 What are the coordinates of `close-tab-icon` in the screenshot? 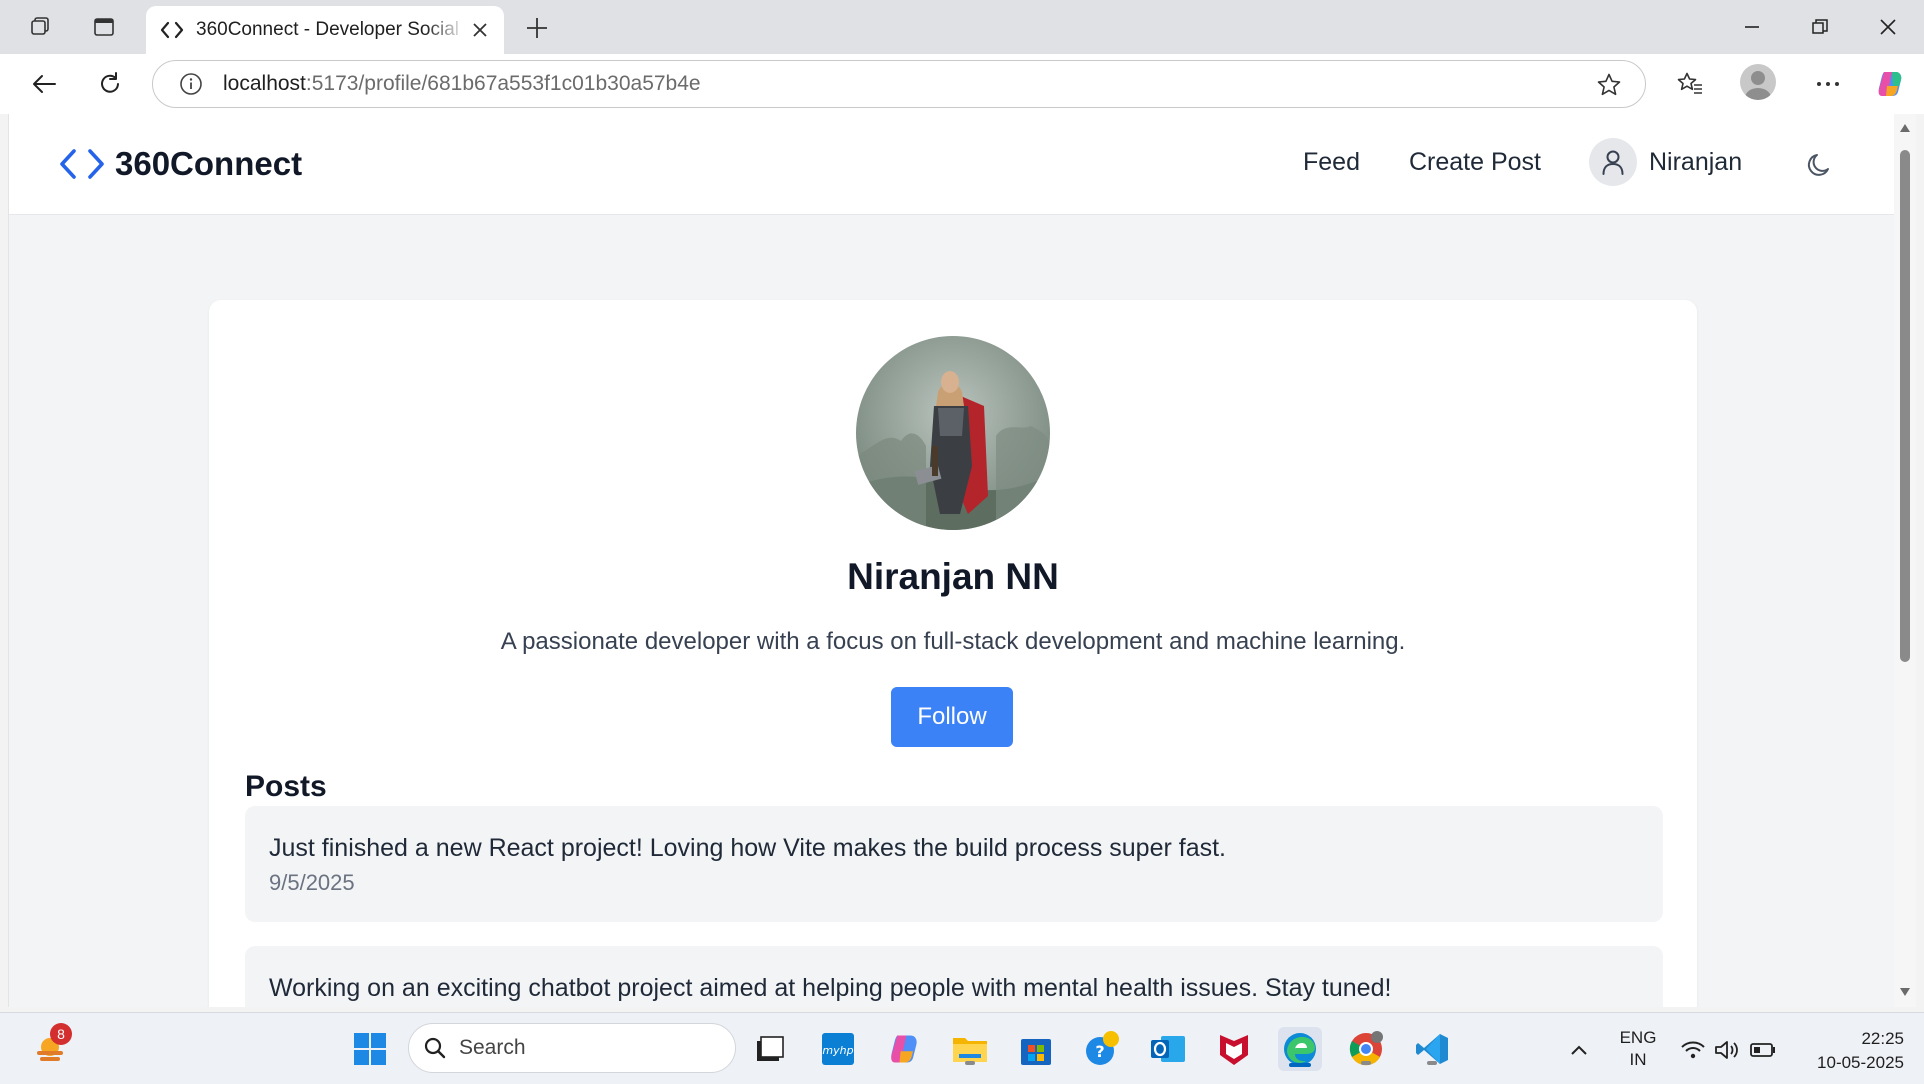 It's located at (480, 30).